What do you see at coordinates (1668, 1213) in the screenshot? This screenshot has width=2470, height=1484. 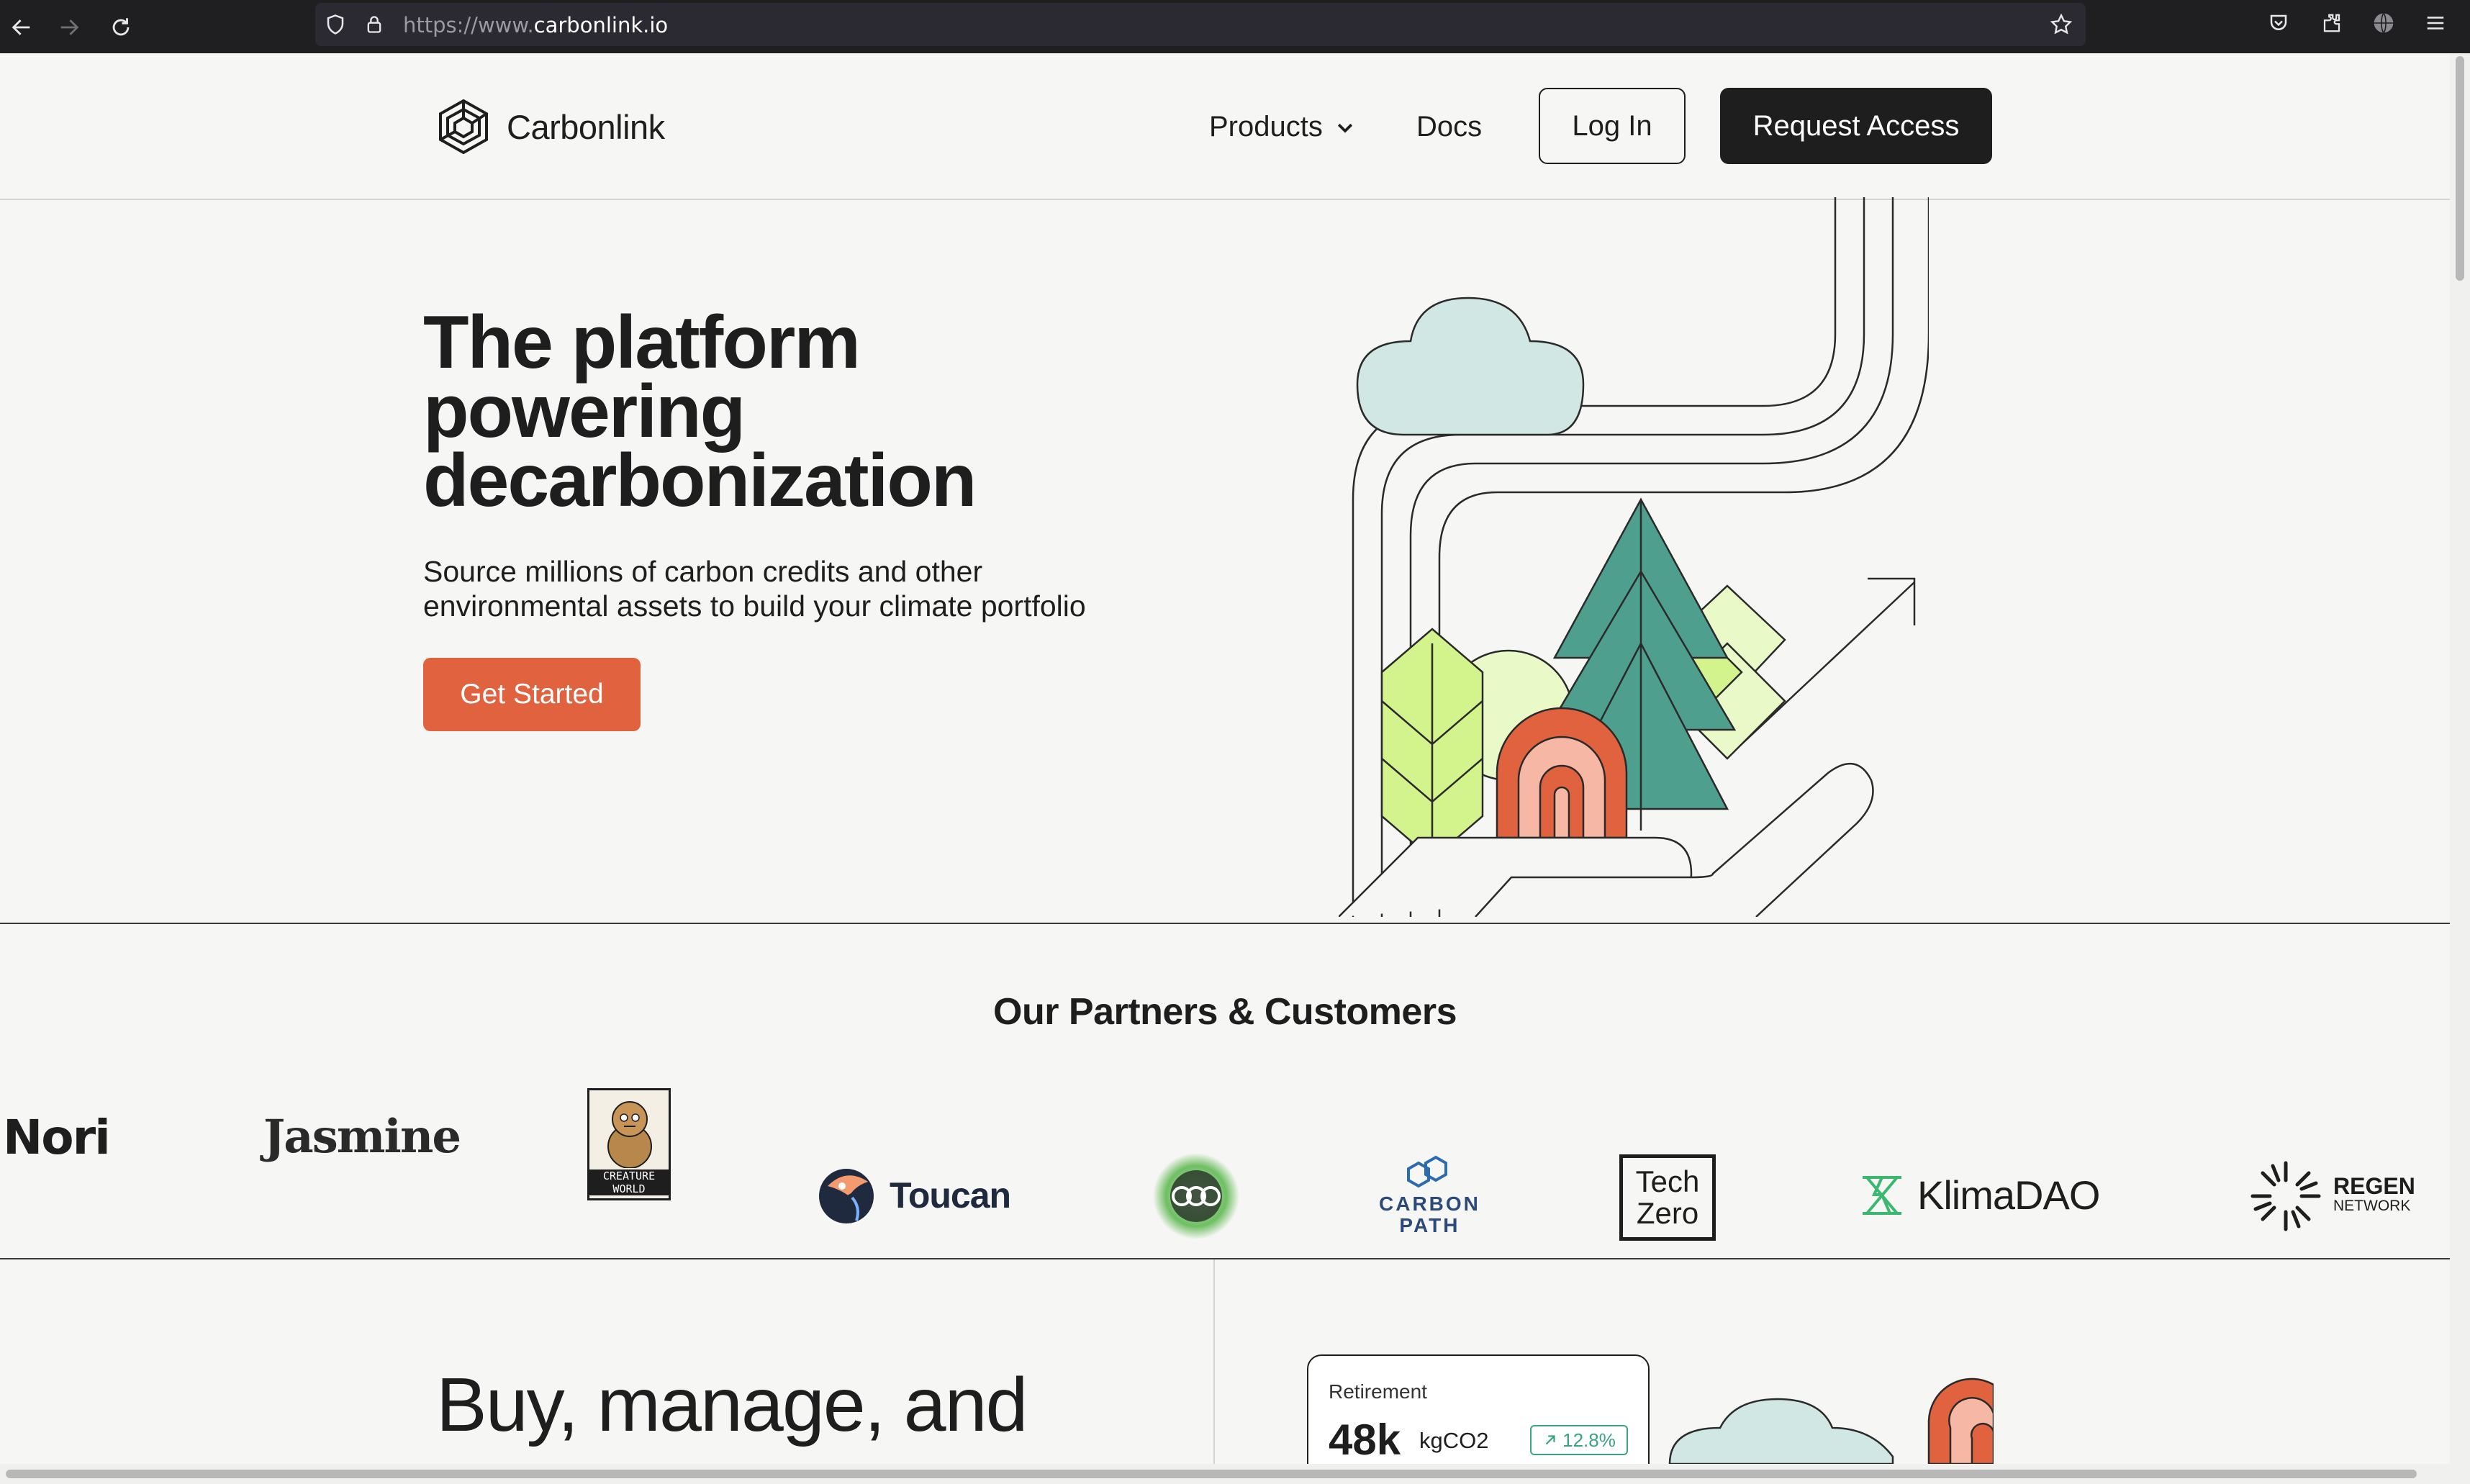 I see `tech-zero-text: Zero` at bounding box center [1668, 1213].